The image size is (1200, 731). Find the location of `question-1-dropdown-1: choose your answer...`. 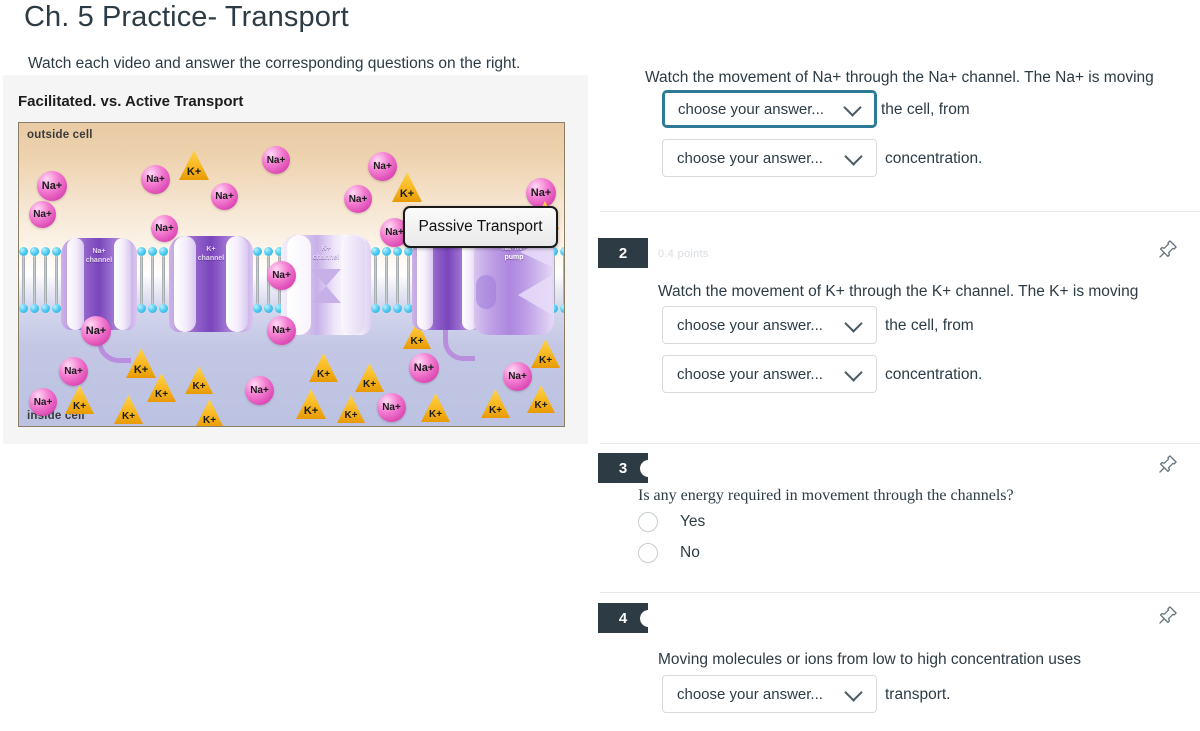

question-1-dropdown-1: choose your answer... is located at coordinates (769, 109).